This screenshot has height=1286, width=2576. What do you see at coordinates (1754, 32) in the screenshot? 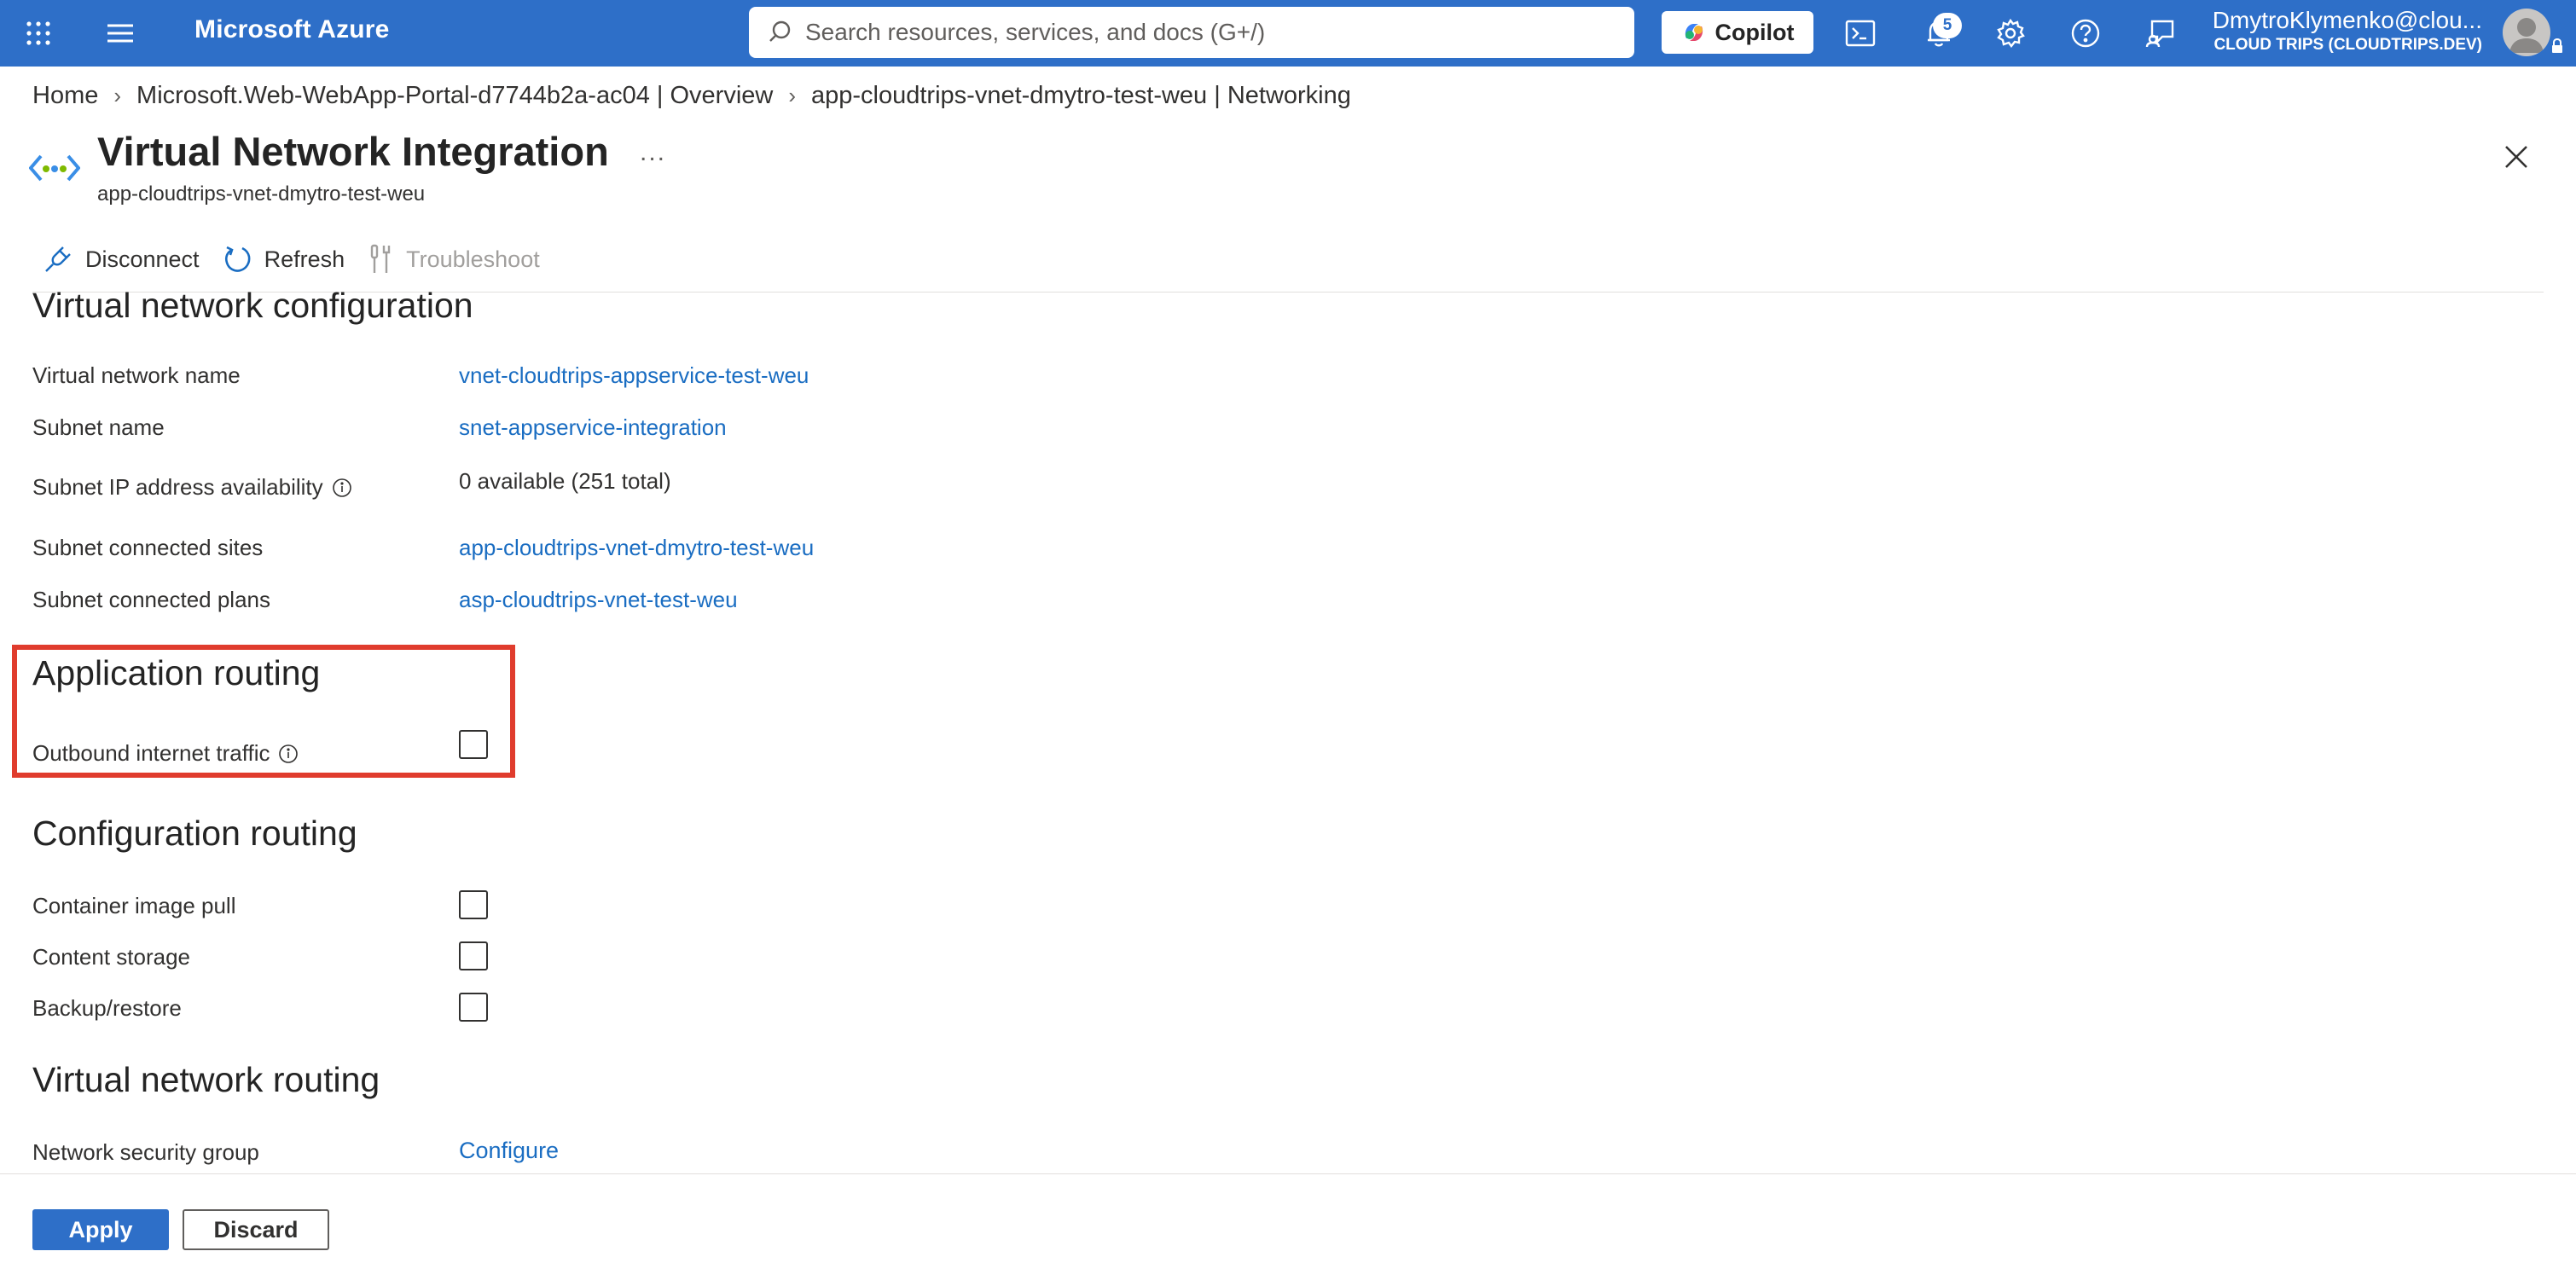
I see `copilot-label: Copilot` at bounding box center [1754, 32].